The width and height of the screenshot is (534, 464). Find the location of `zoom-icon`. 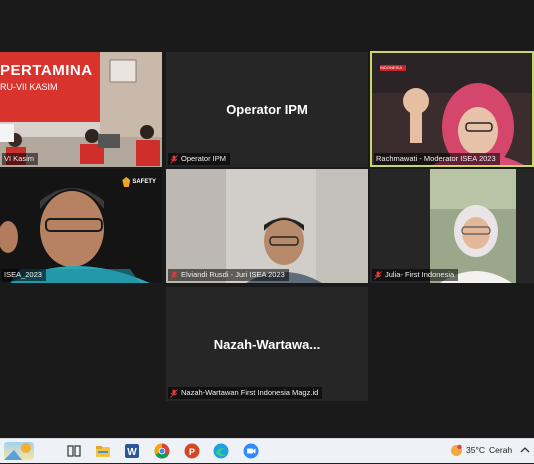

zoom-icon is located at coordinates (251, 451).